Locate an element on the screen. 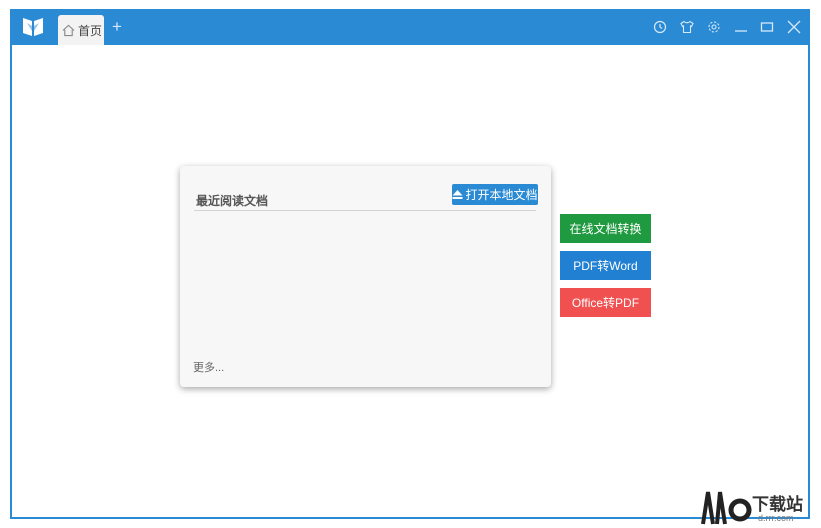 Image resolution: width=821 pixels, height=528 pixels. close-button is located at coordinates (794, 27).